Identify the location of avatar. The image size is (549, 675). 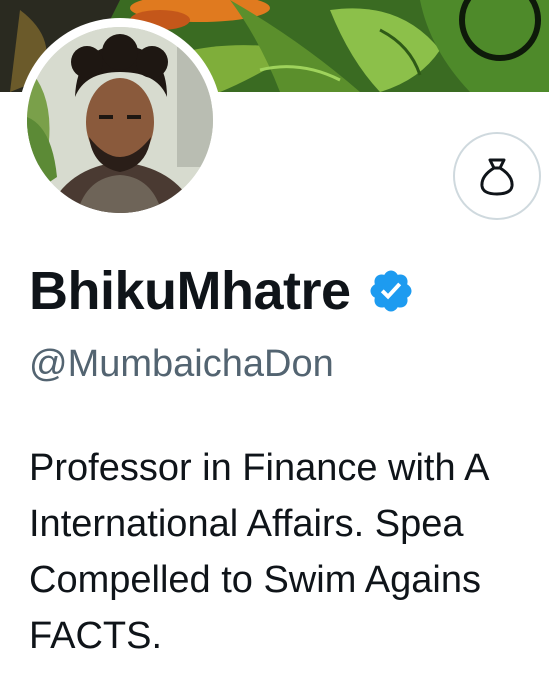
(120, 120).